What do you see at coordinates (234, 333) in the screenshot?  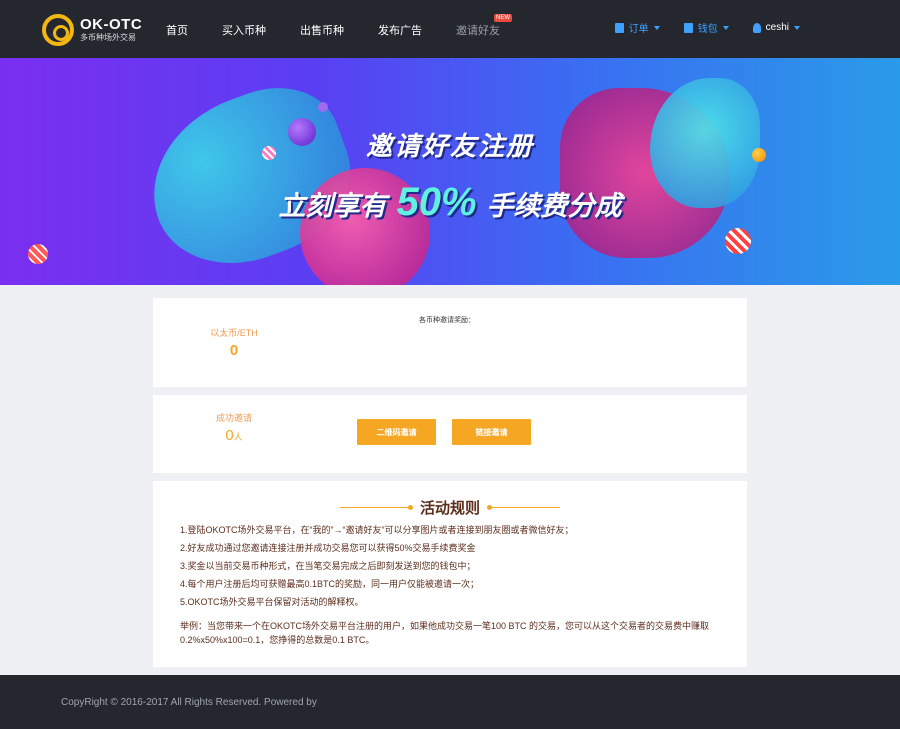 I see `currency-label: 以太币/ETH` at bounding box center [234, 333].